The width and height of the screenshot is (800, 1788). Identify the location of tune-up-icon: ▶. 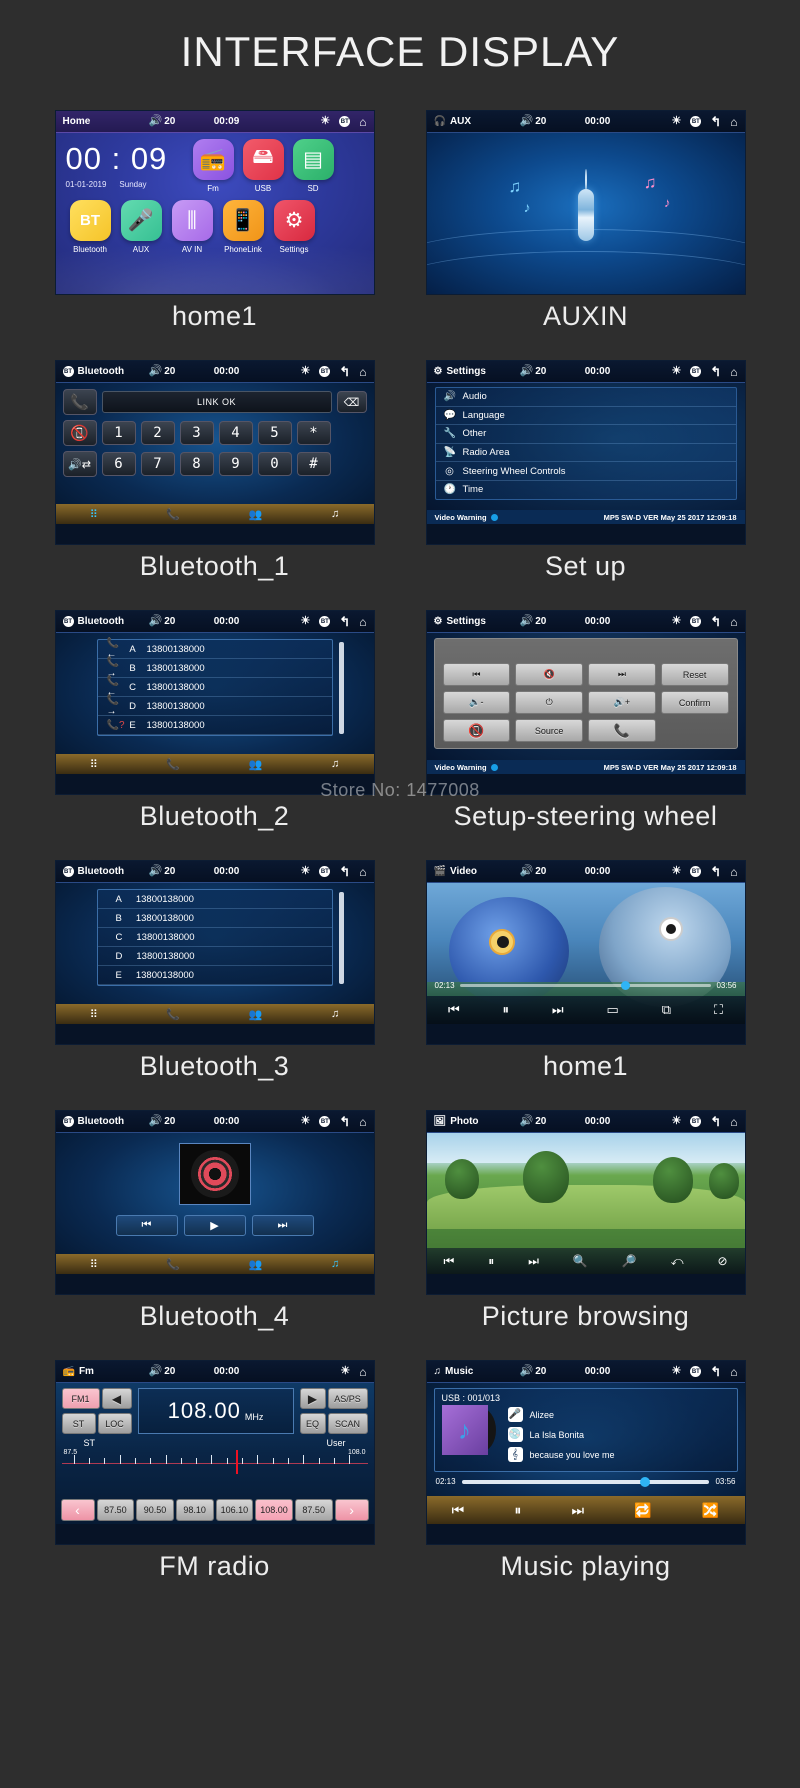
(312, 1398).